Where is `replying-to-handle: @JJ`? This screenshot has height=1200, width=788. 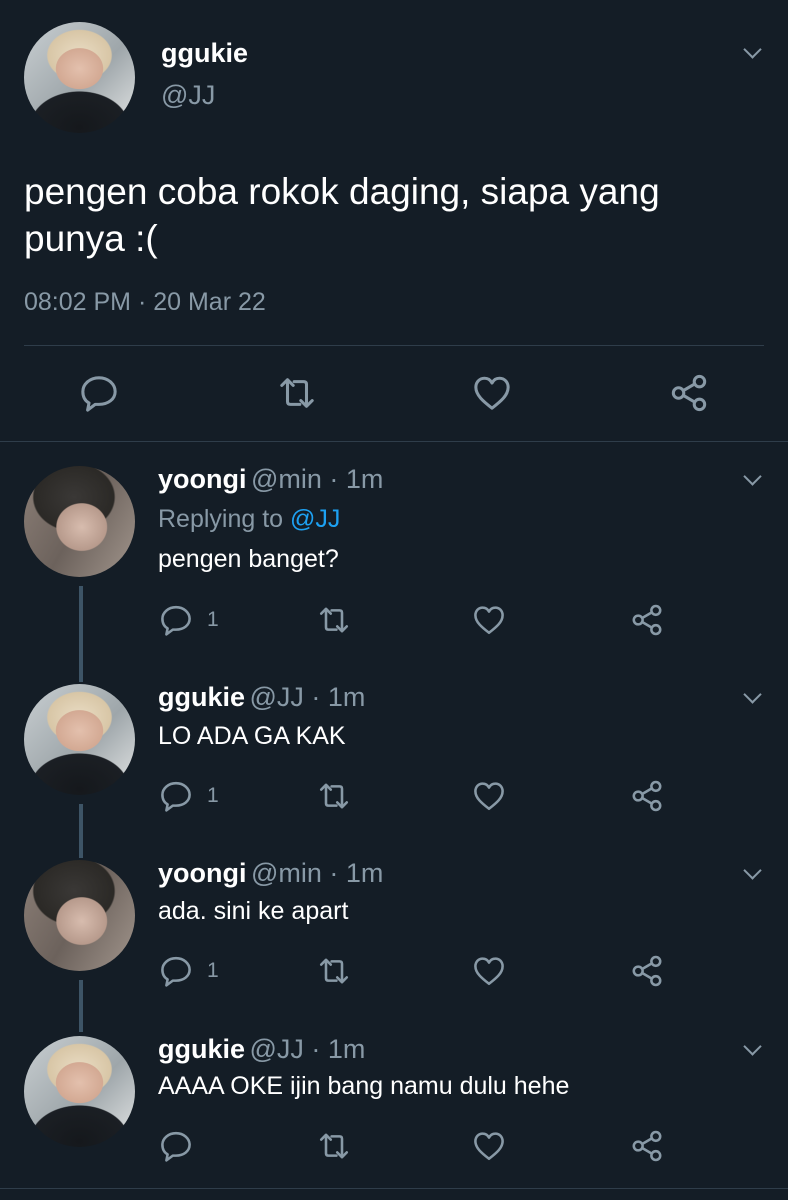 replying-to-handle: @JJ is located at coordinates (315, 519).